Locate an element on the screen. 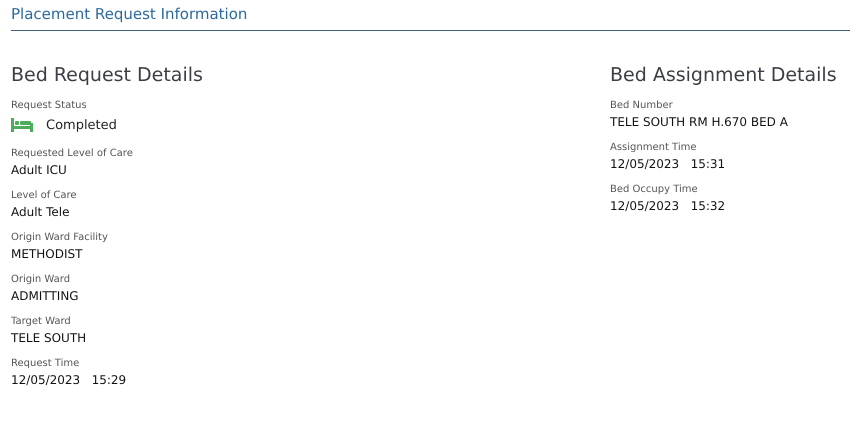  field-value: TELE SOUTH is located at coordinates (49, 338).